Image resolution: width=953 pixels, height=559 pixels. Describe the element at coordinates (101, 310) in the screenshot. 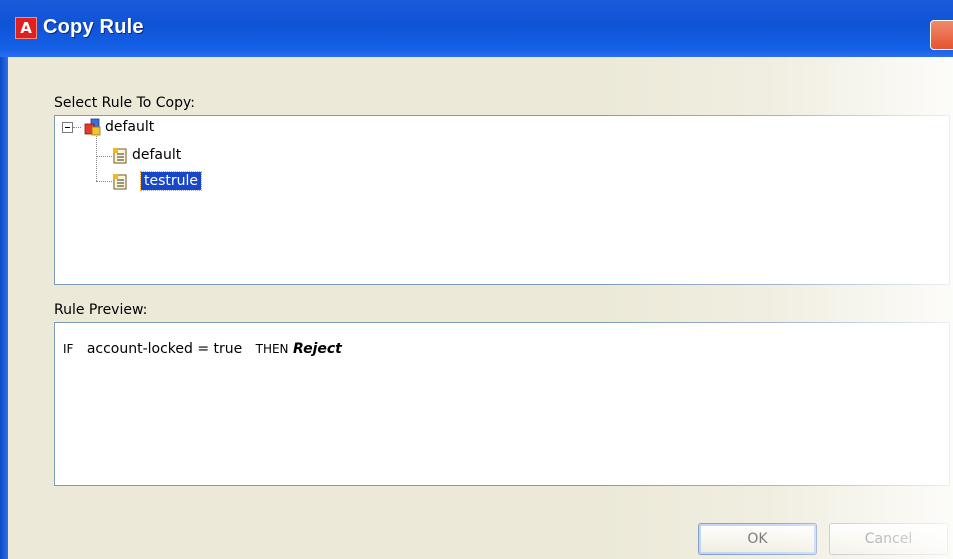

I see `rule-preview-label: Rule Preview:` at that location.